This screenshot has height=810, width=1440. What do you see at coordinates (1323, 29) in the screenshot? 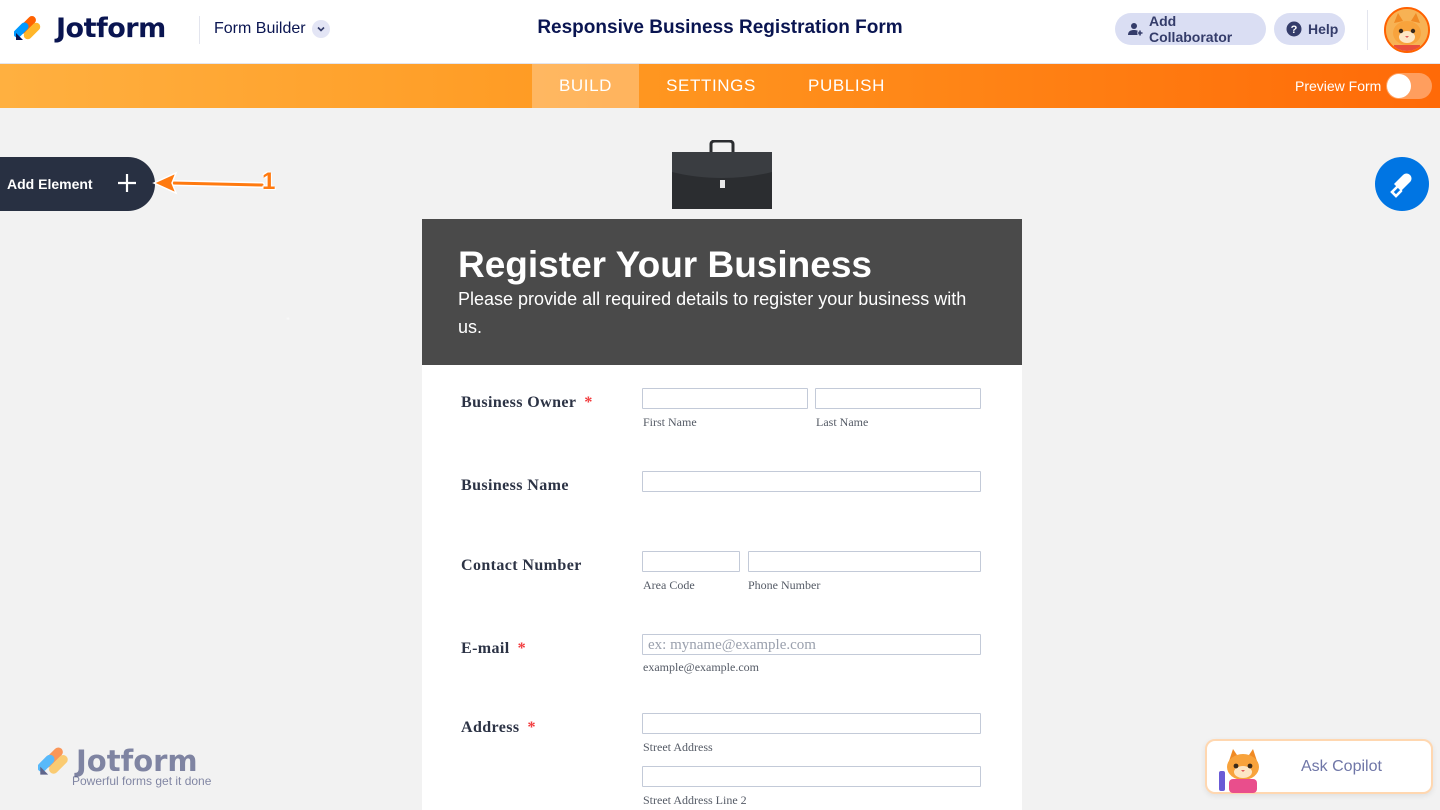
I see `help-label: Help` at bounding box center [1323, 29].